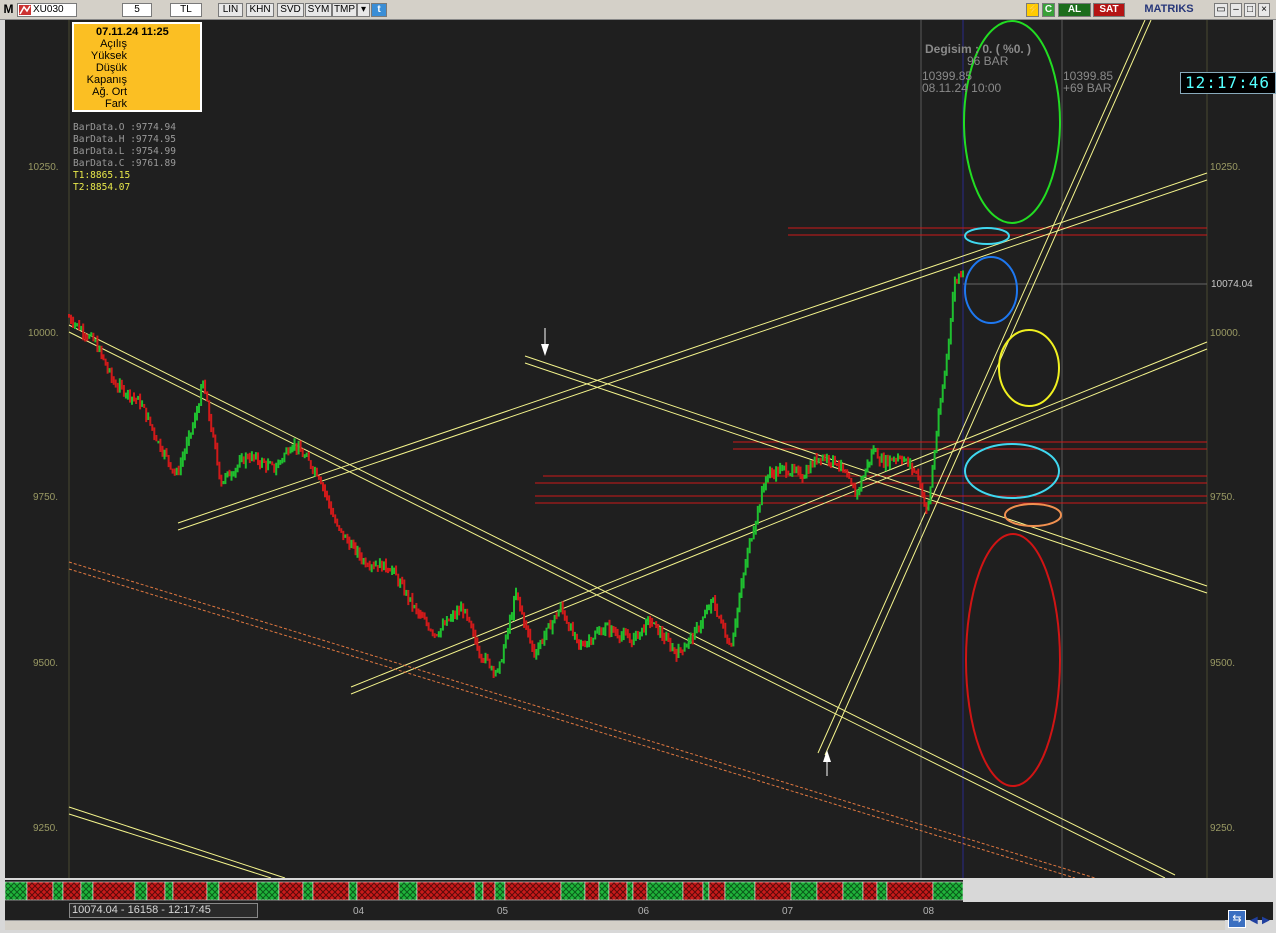 This screenshot has width=1276, height=933. Describe the element at coordinates (1048, 10) in the screenshot. I see `refresh-icon: C` at that location.